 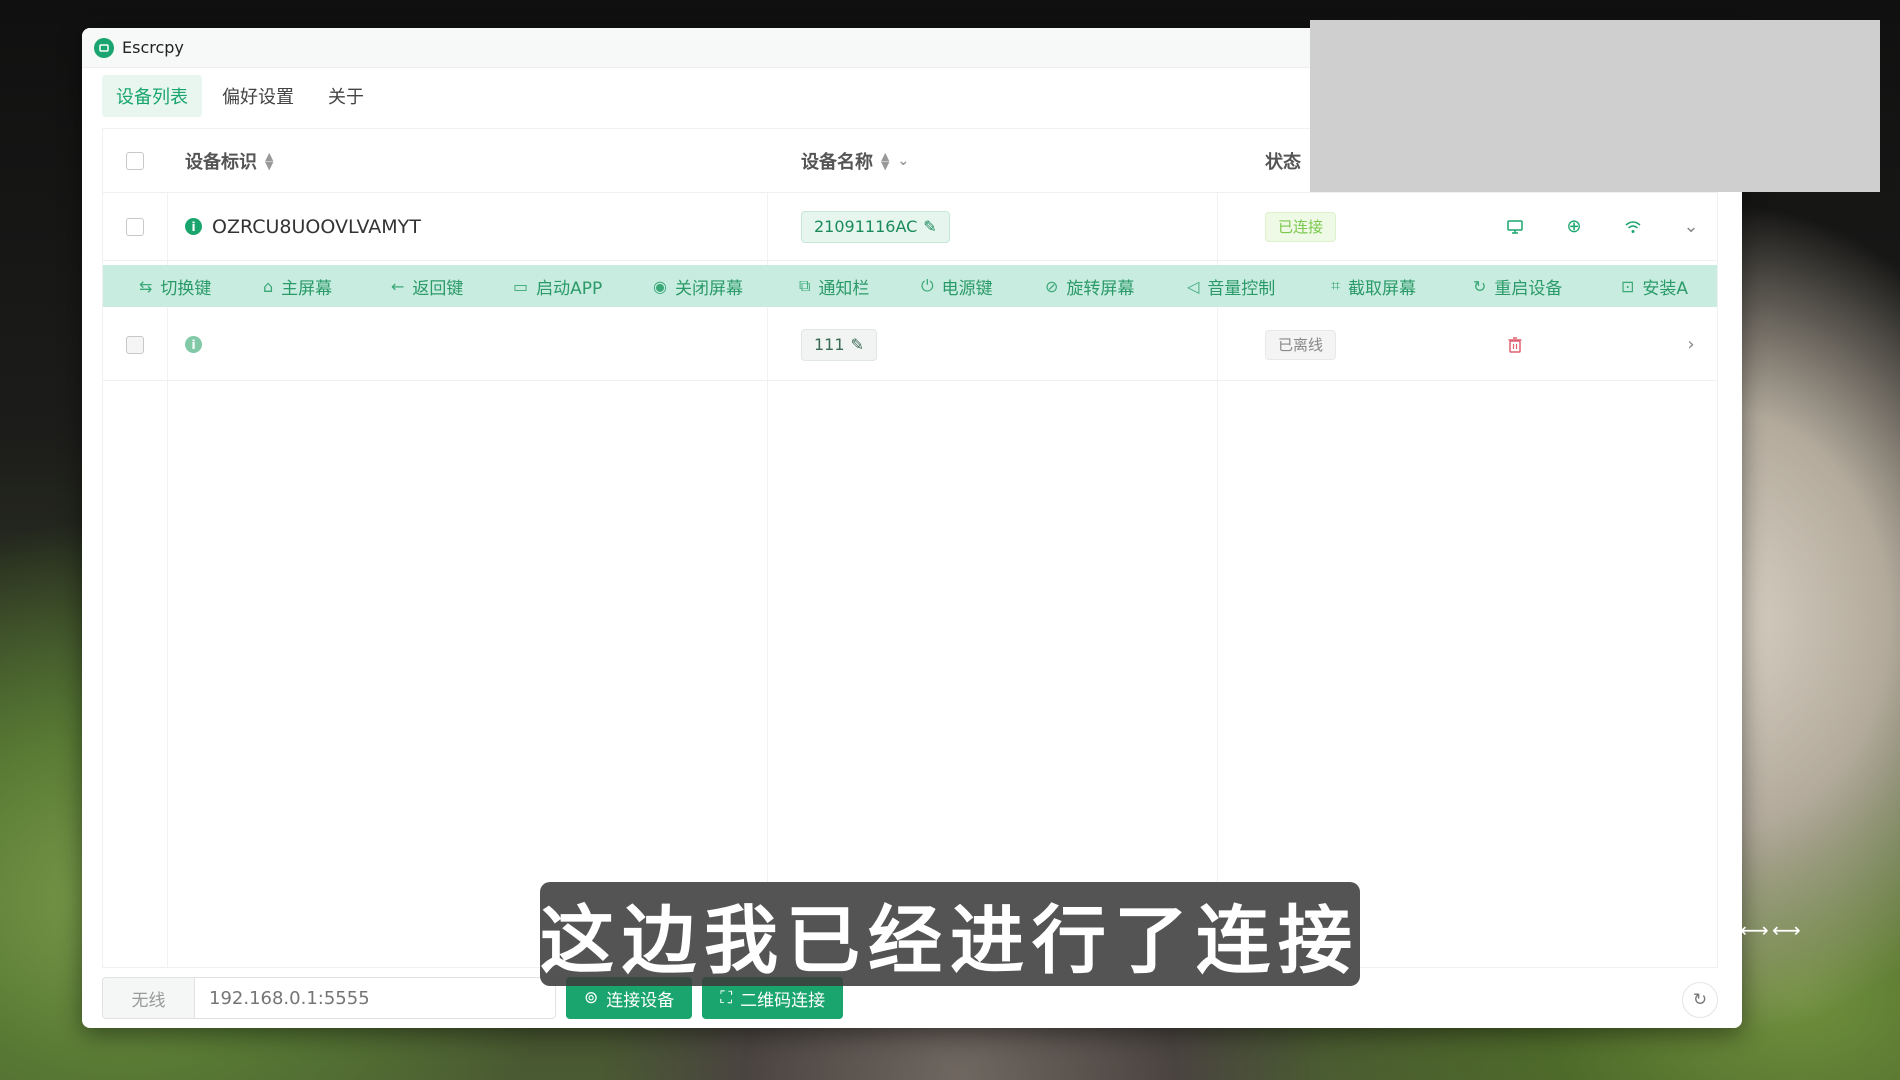 What do you see at coordinates (829, 344) in the screenshot?
I see `device-name-text: 111` at bounding box center [829, 344].